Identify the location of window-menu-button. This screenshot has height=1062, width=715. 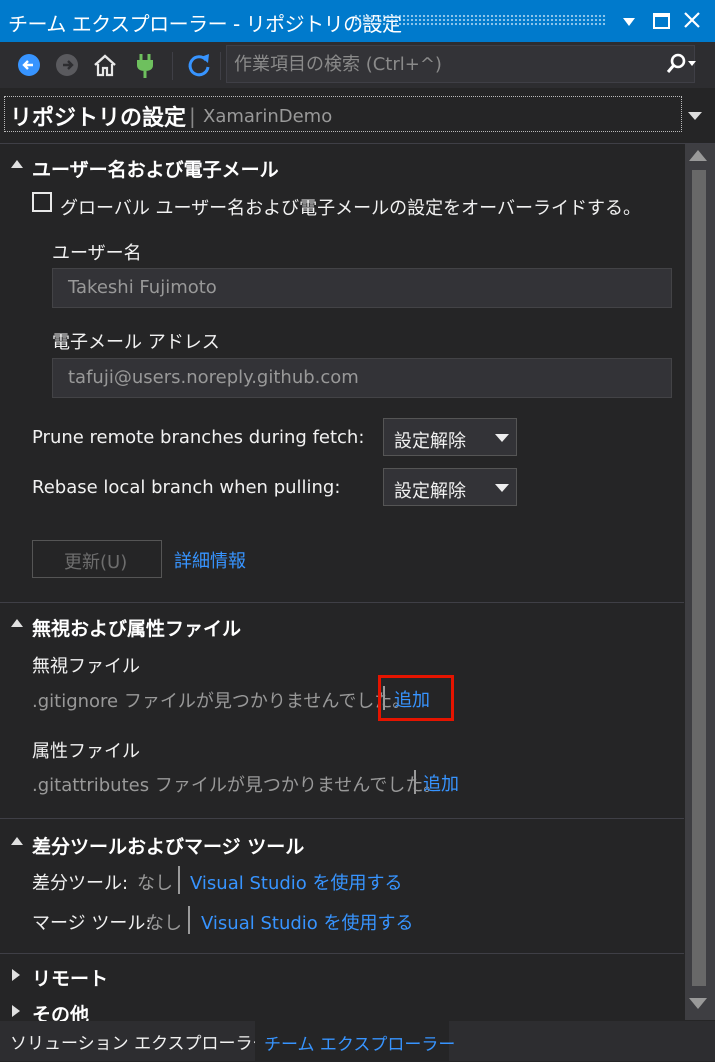
(629, 21).